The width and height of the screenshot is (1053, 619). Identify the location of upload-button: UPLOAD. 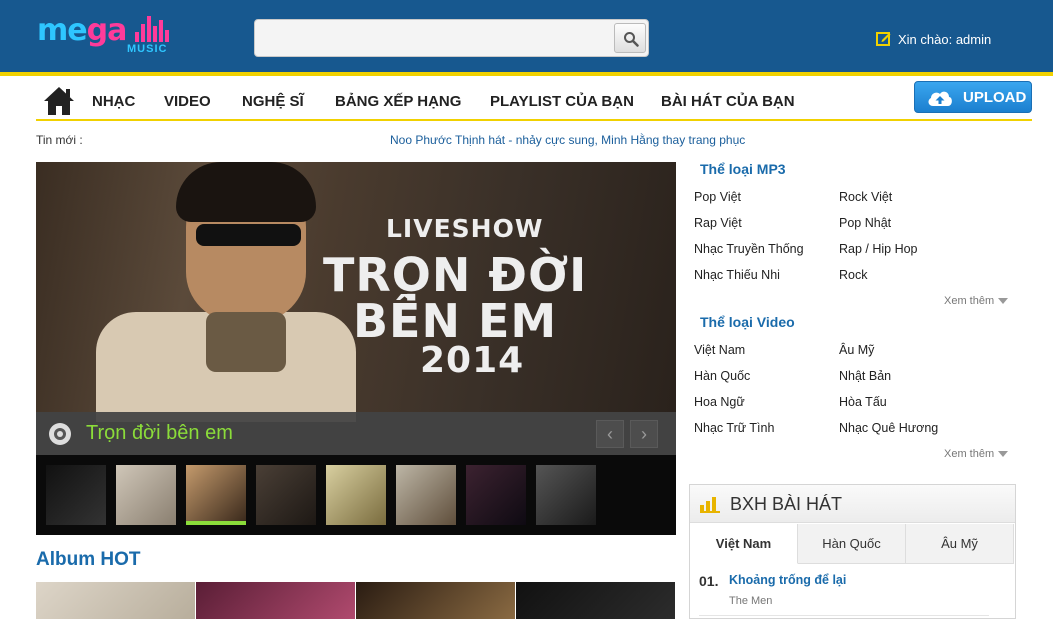
(973, 97).